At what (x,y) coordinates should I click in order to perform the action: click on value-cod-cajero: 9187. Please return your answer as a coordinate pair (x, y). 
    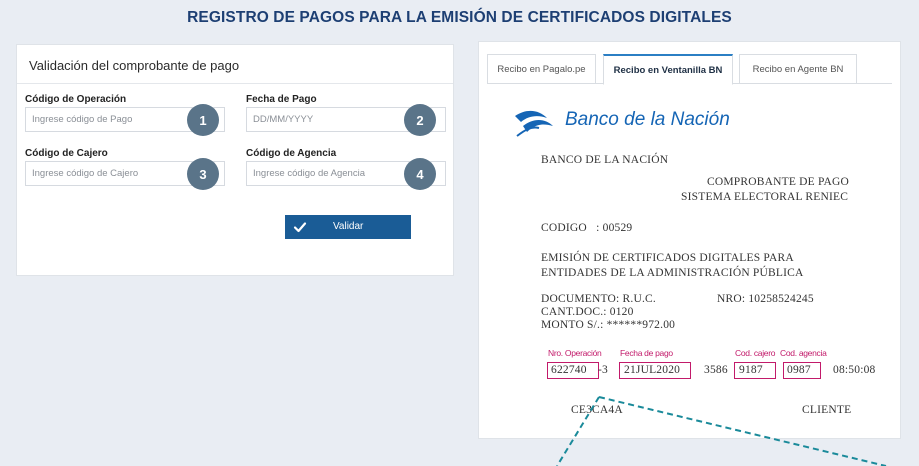
    Looking at the image, I should click on (751, 370).